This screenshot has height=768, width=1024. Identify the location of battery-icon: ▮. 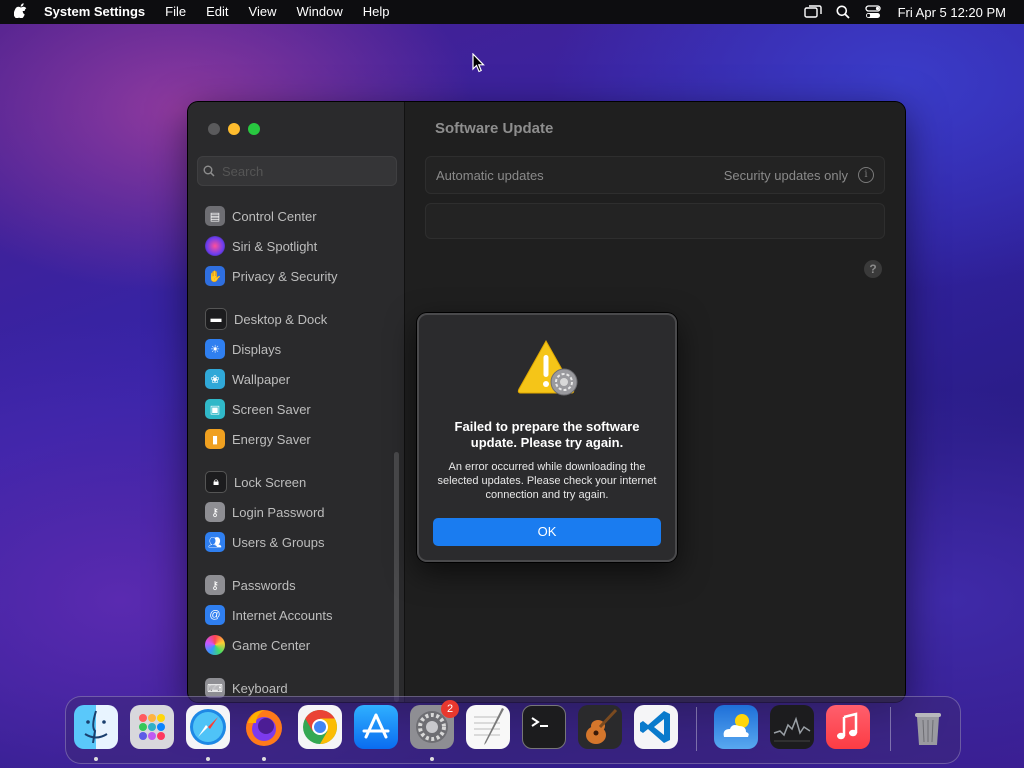
(215, 439).